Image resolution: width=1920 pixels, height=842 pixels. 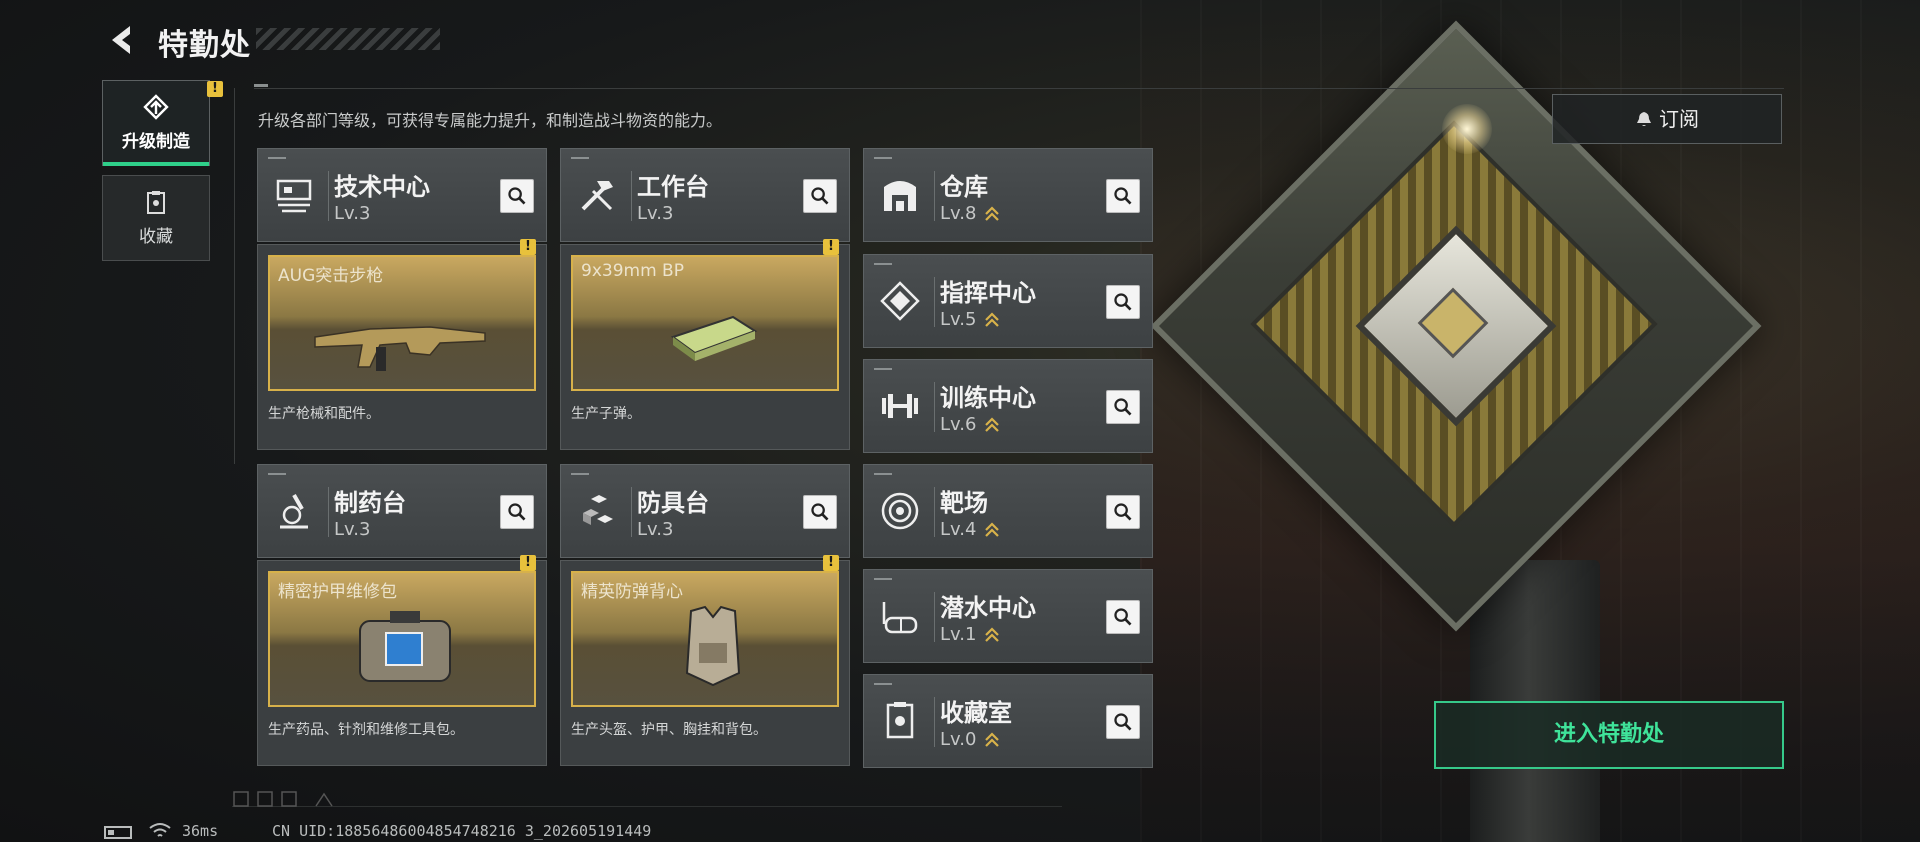 What do you see at coordinates (958, 424) in the screenshot?
I see `department-level: Lv.6` at bounding box center [958, 424].